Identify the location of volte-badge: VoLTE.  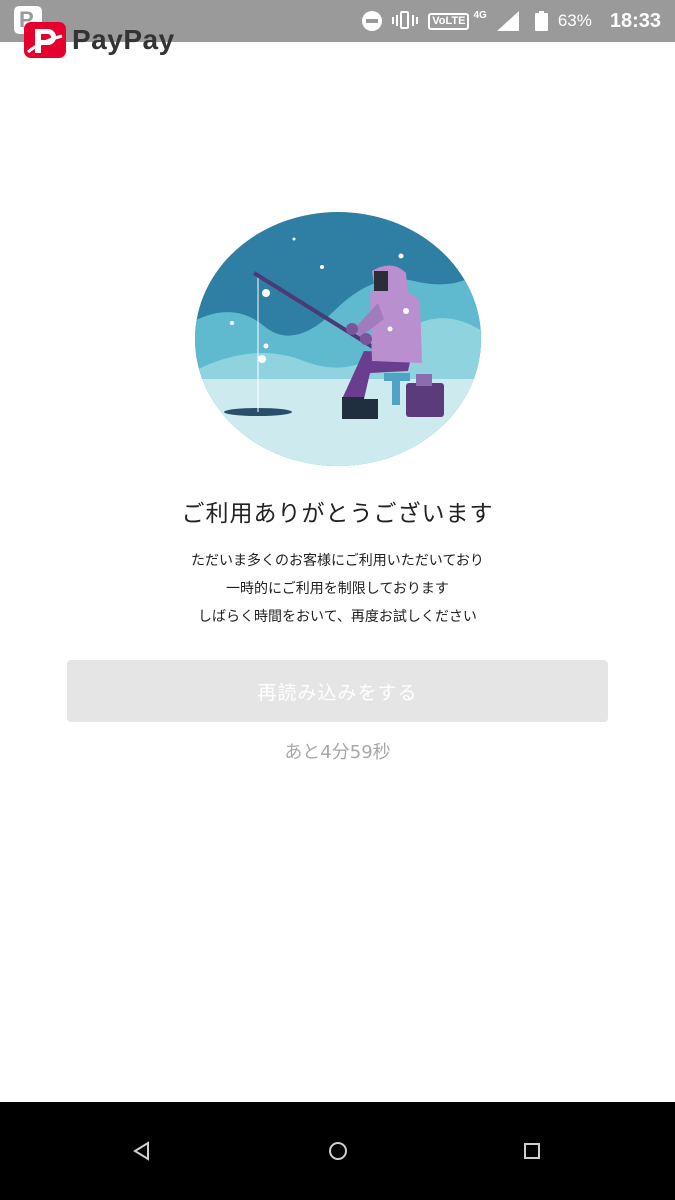
(449, 21).